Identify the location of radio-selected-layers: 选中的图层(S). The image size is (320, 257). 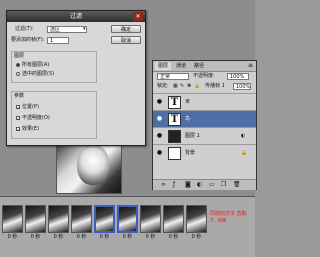
(35, 74).